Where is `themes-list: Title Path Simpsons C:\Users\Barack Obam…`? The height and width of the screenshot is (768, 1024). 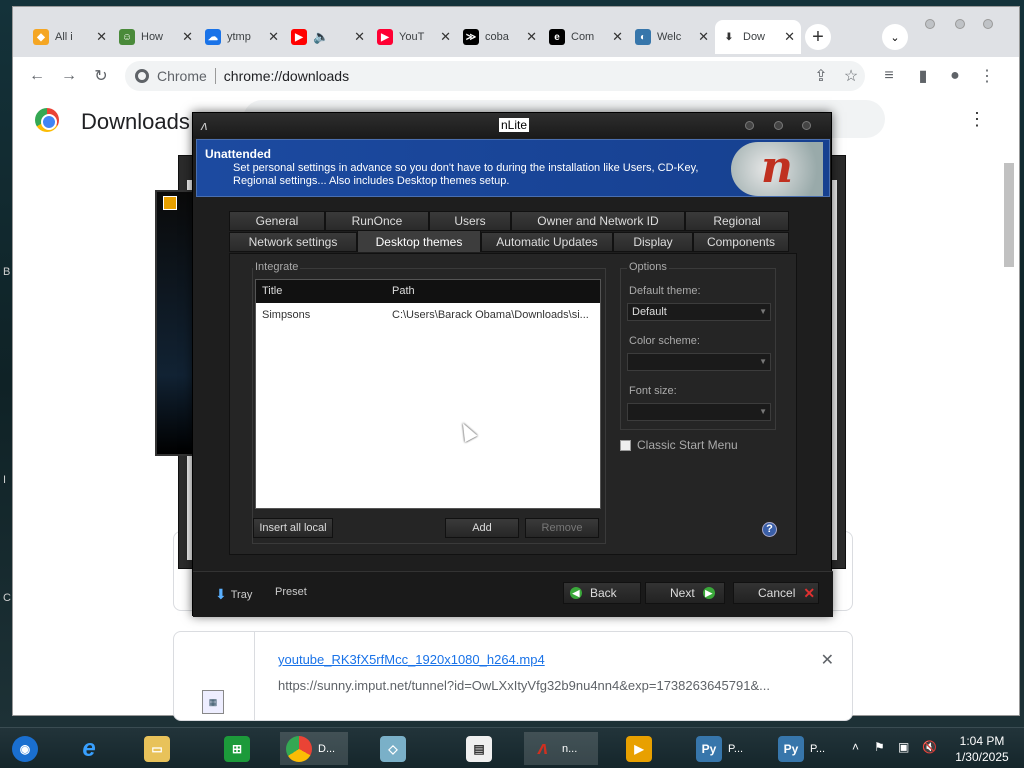
themes-list: Title Path Simpsons C:\Users\Barack Obam… is located at coordinates (428, 394).